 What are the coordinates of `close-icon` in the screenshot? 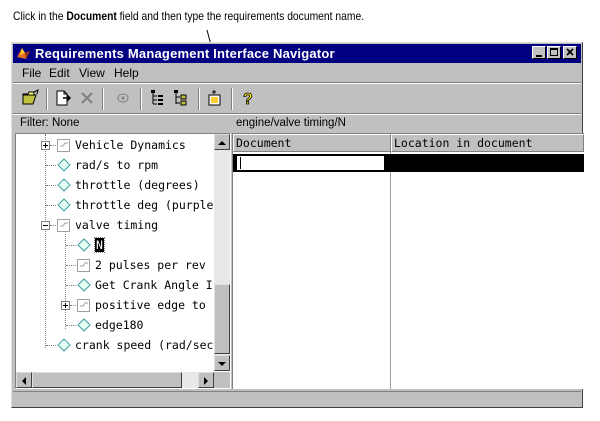 It's located at (570, 52).